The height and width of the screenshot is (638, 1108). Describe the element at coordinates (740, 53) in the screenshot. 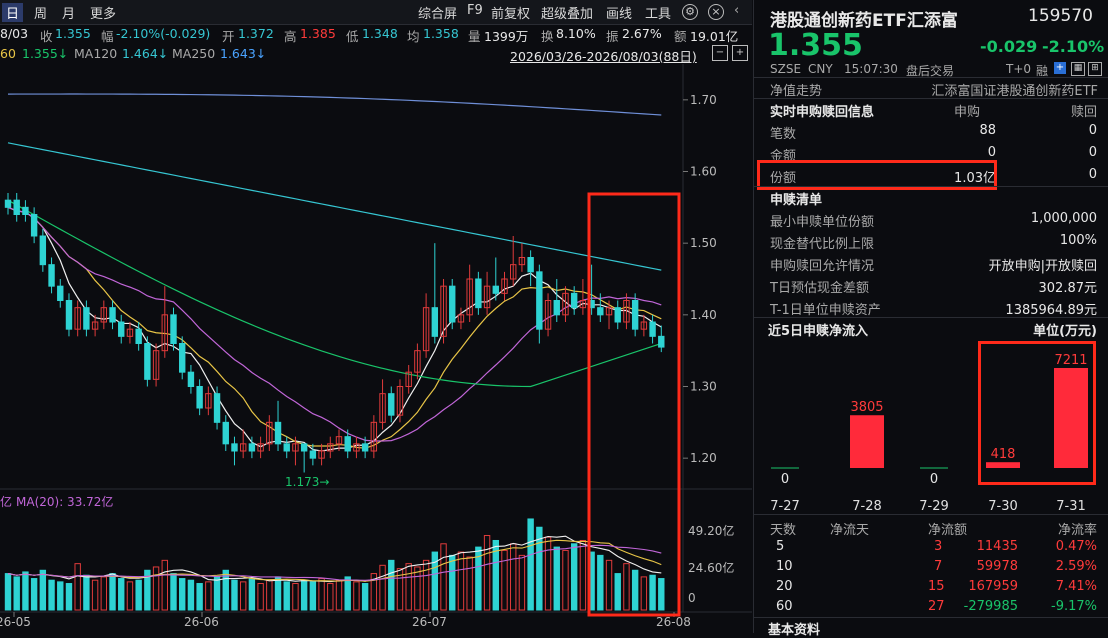

I see `plus-icon: +` at that location.